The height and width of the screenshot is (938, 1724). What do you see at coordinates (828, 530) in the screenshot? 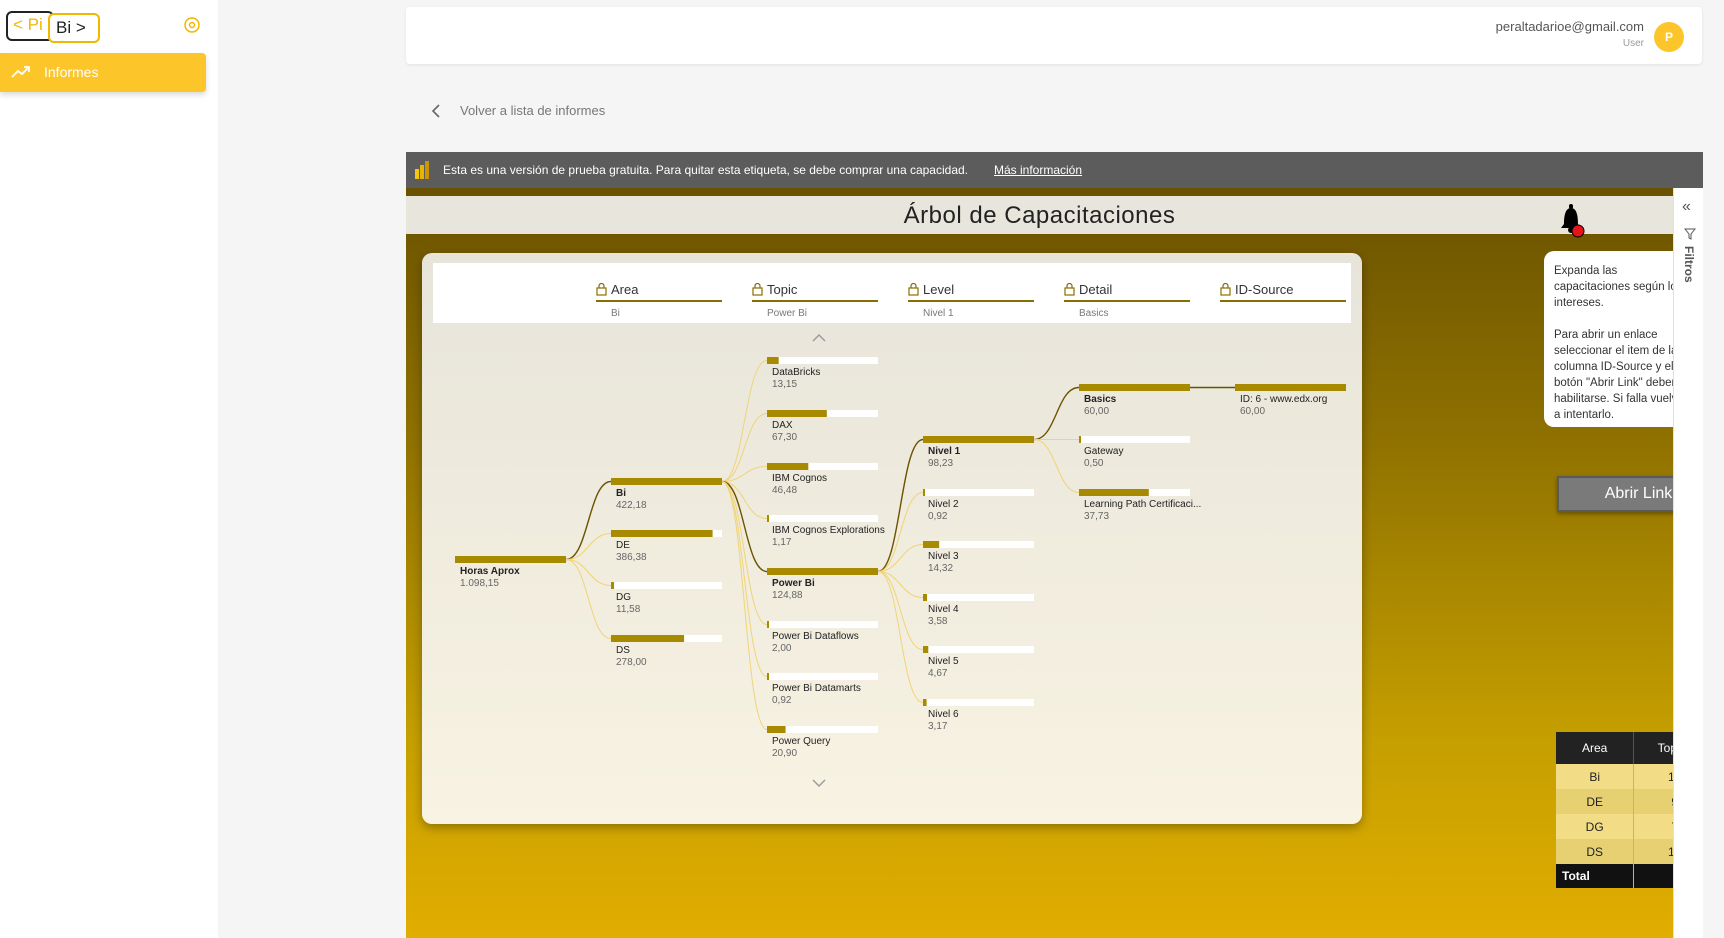
I see `tree-node-label: IBM Cognos Explorations` at bounding box center [828, 530].